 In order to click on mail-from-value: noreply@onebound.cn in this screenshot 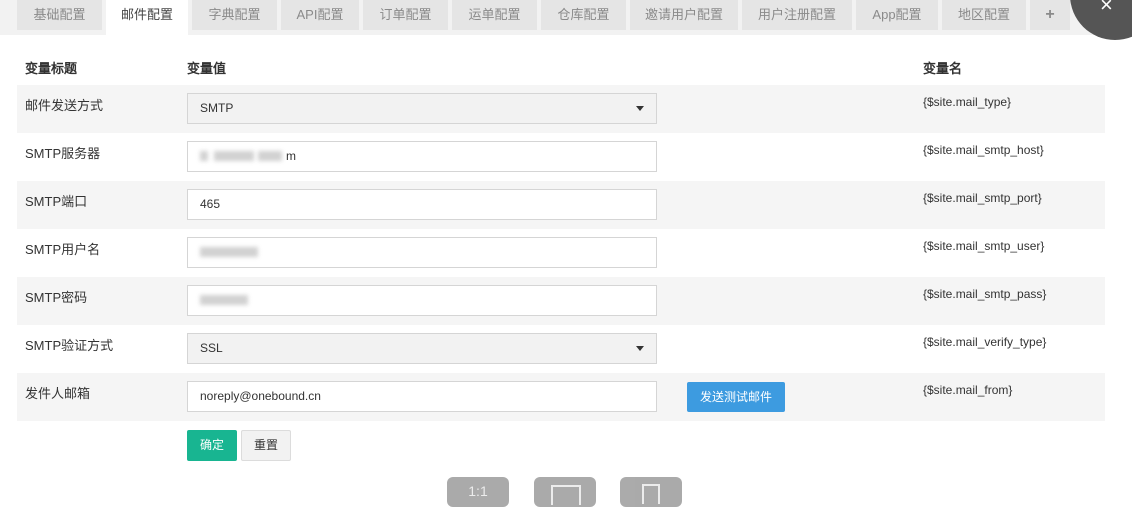, I will do `click(260, 396)`.